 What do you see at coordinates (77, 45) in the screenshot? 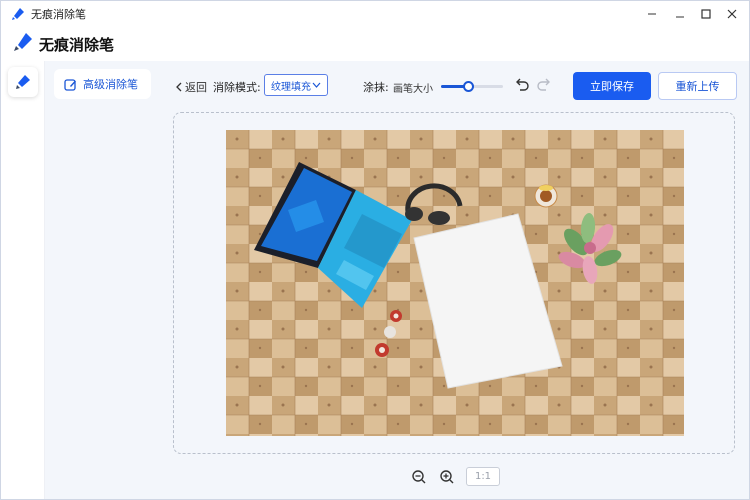
I see `app-title: 无痕消除笔` at bounding box center [77, 45].